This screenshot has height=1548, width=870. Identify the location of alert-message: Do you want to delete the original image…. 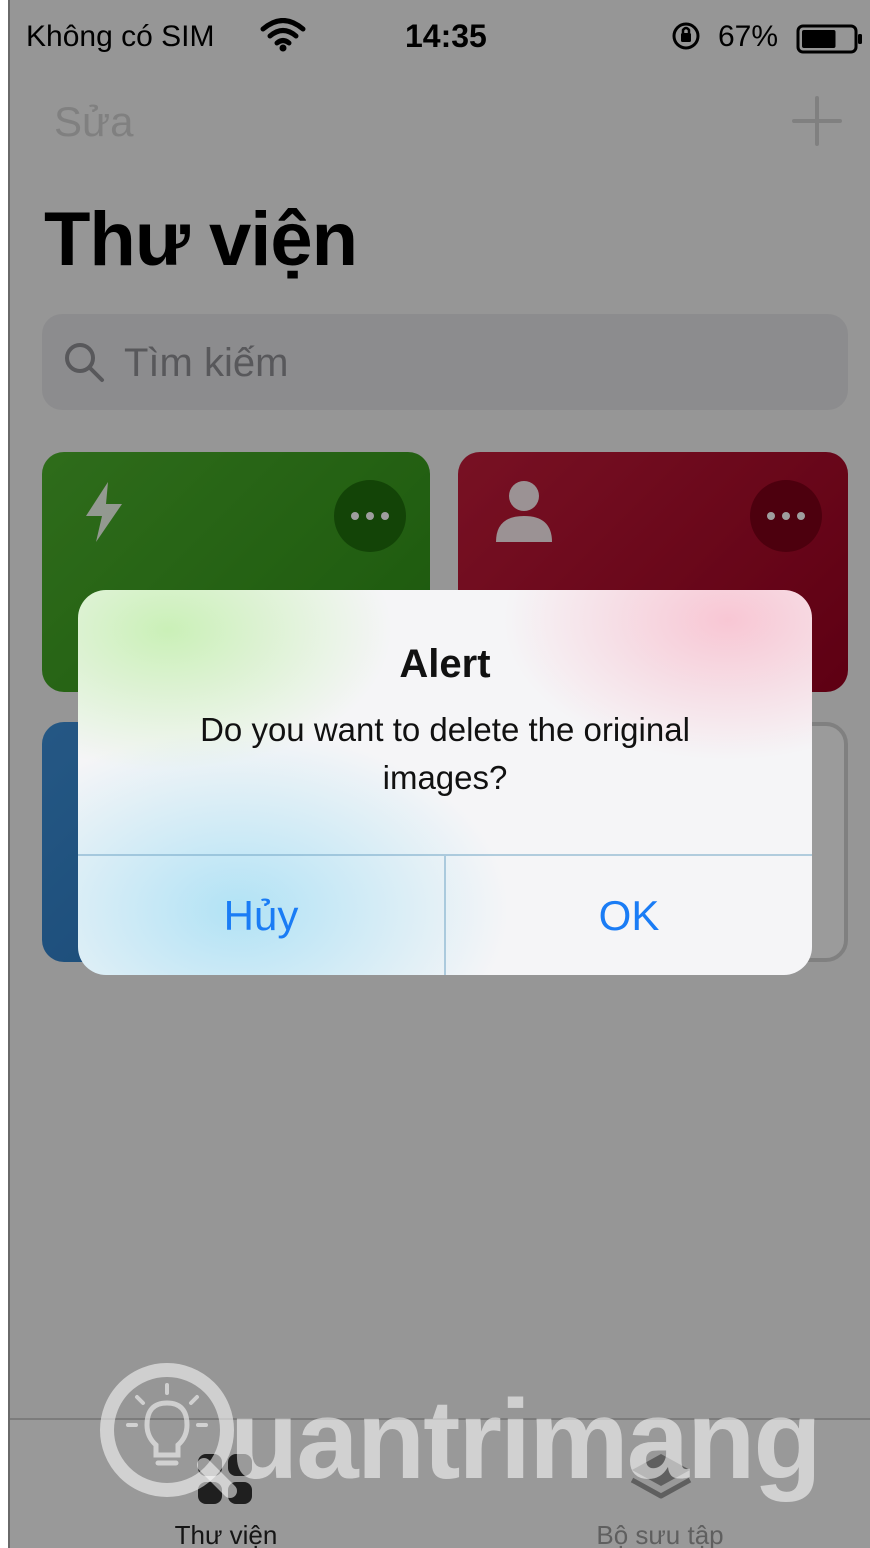
(445, 753).